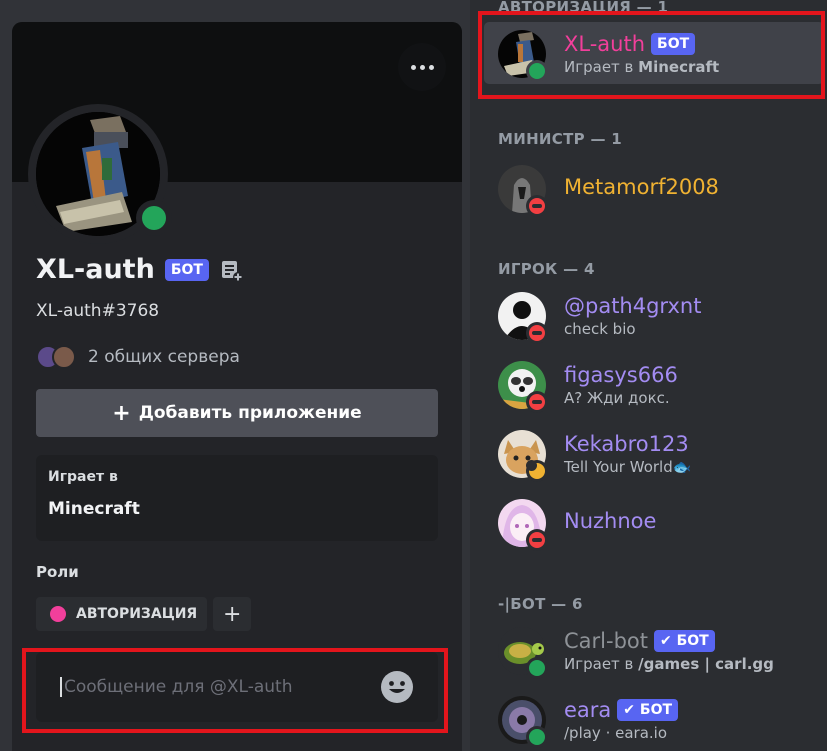 This screenshot has height=751, width=827. Describe the element at coordinates (137, 614) in the screenshot. I see `role-name: АВТОРИЗАЦИЯ` at that location.